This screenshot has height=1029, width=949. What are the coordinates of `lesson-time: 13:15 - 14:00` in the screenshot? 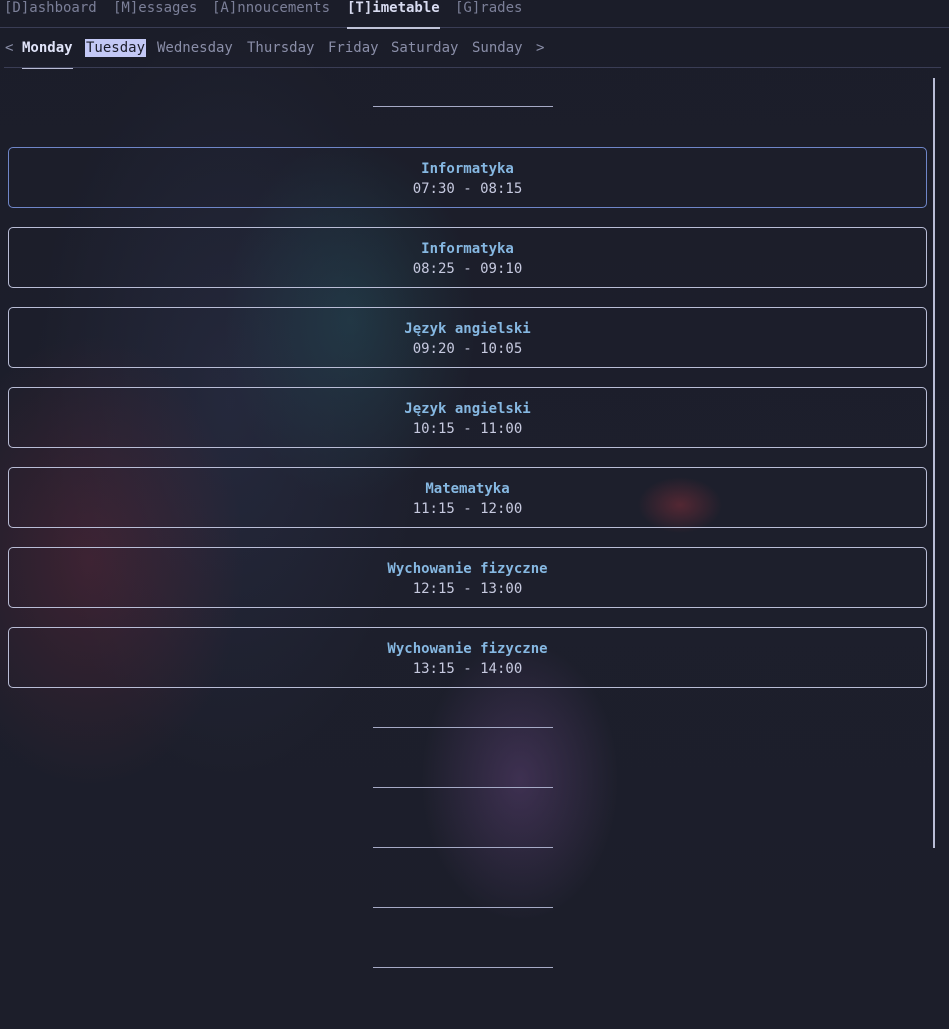 It's located at (467, 669).